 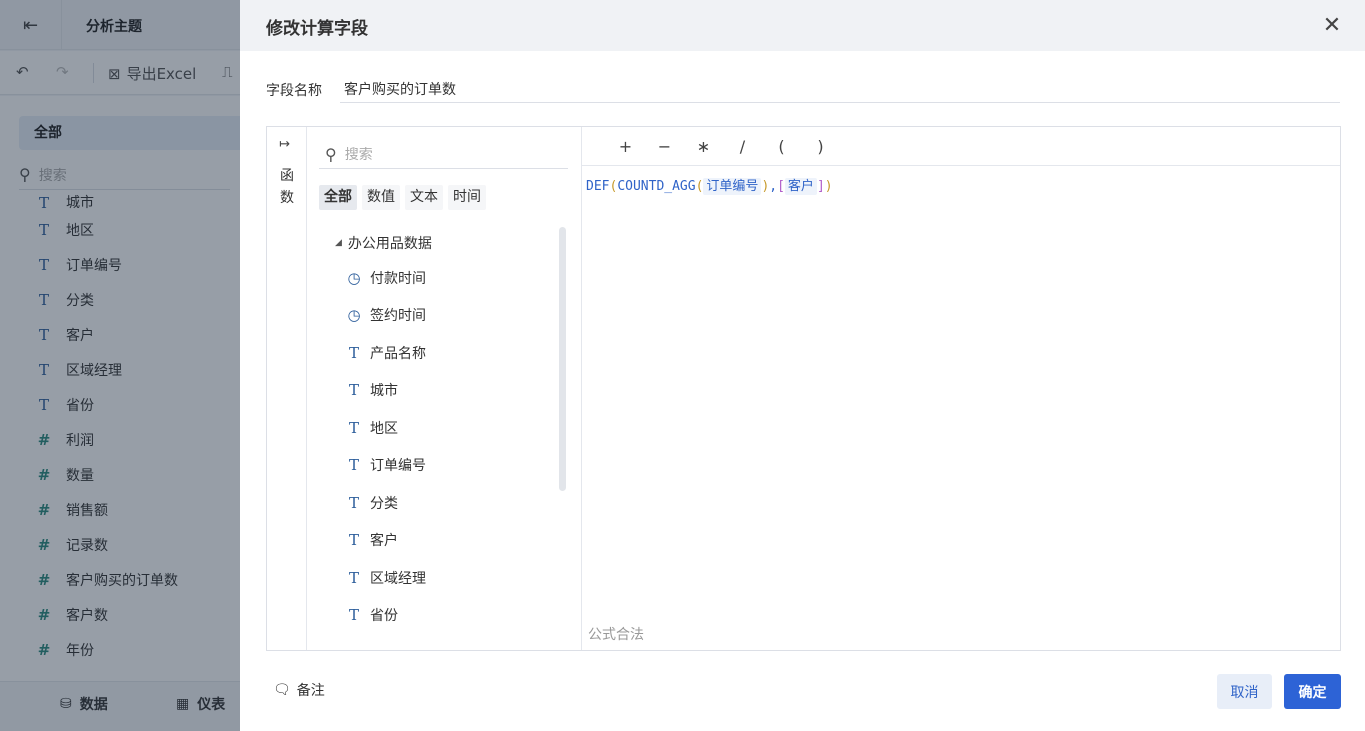 What do you see at coordinates (840, 89) in the screenshot?
I see `field-name-input` at bounding box center [840, 89].